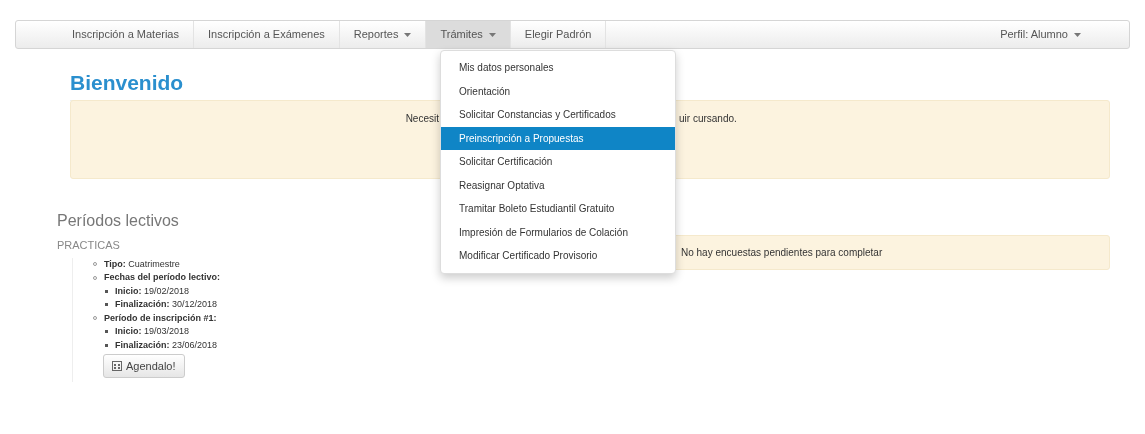 Image resolution: width=1145 pixels, height=434 pixels. What do you see at coordinates (708, 118) in the screenshot?
I see `alert-text: uir cursando.` at bounding box center [708, 118].